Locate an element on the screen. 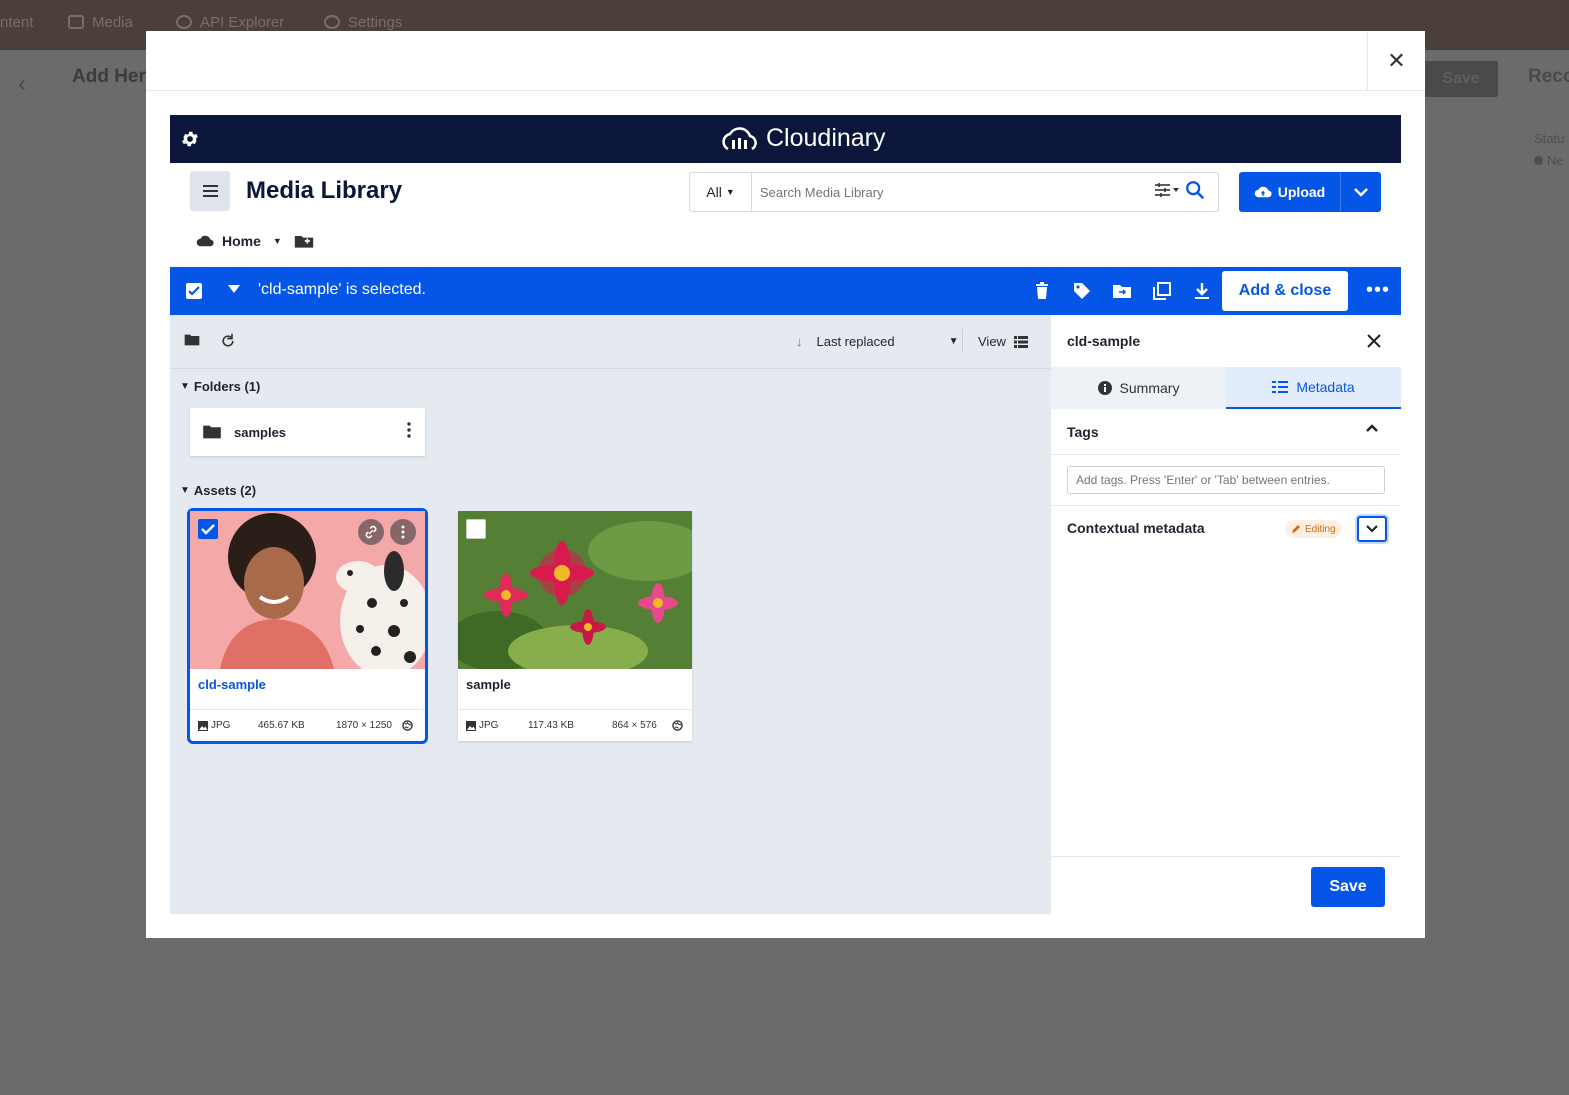  asset-card: cld-sample JPG 465.67 KB 1870 × 1250 is located at coordinates (307, 626).